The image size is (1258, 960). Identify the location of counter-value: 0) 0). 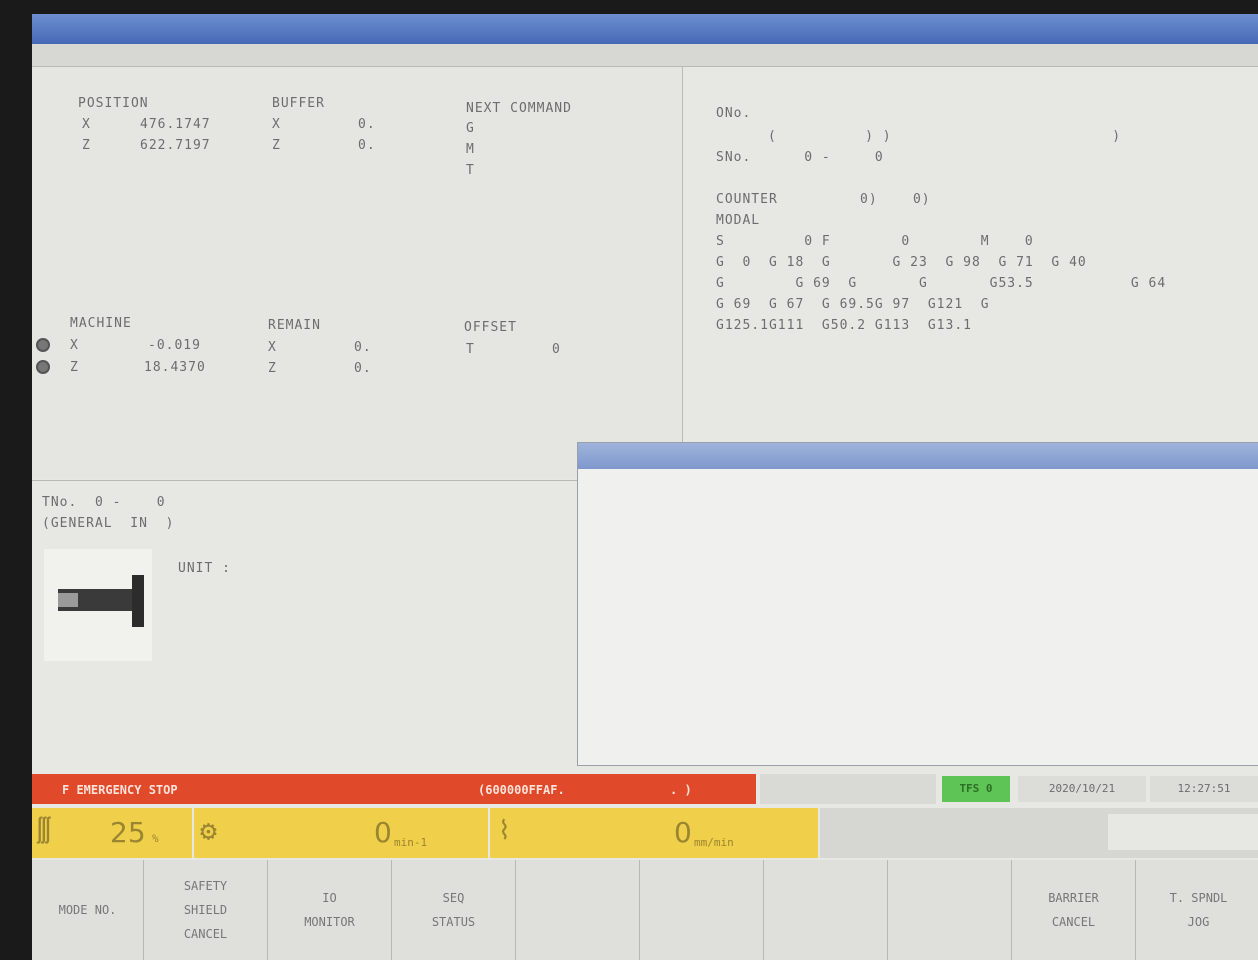
(895, 199).